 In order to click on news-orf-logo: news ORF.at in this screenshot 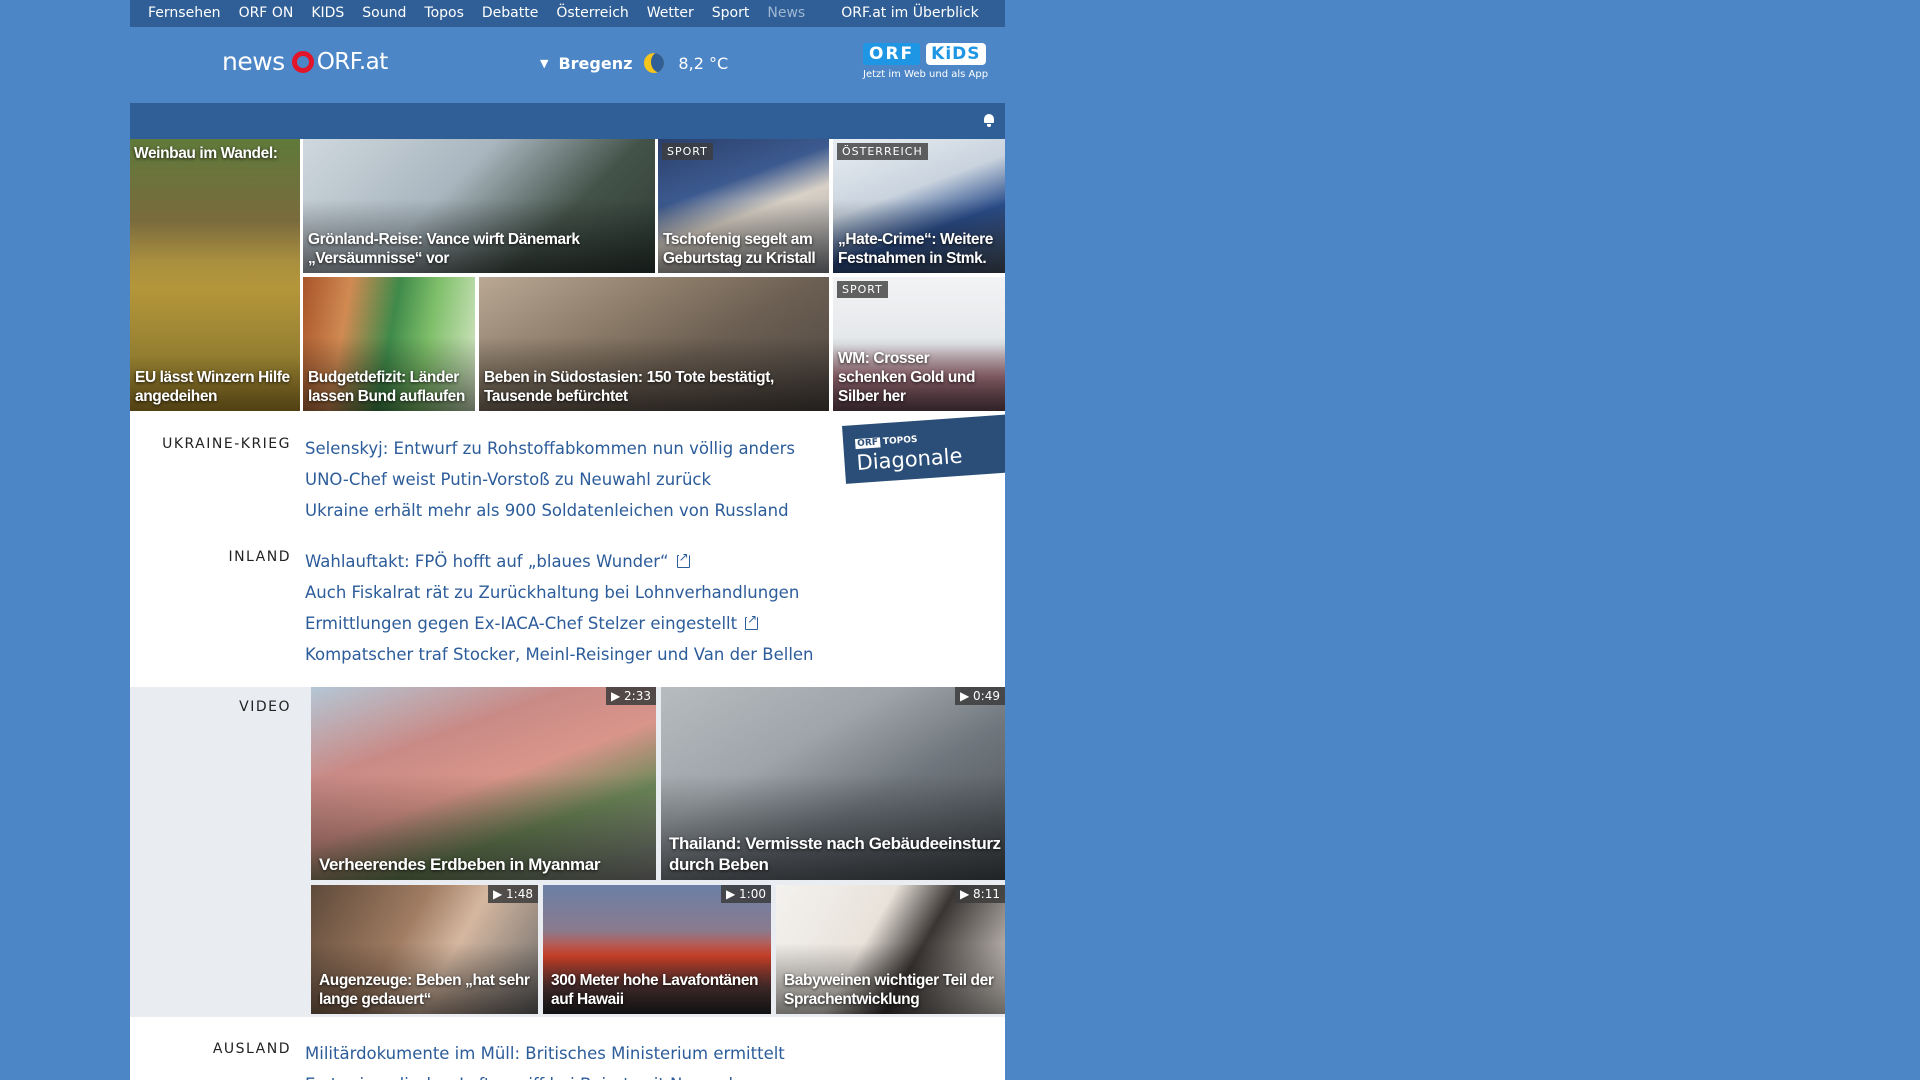, I will do `click(305, 61)`.